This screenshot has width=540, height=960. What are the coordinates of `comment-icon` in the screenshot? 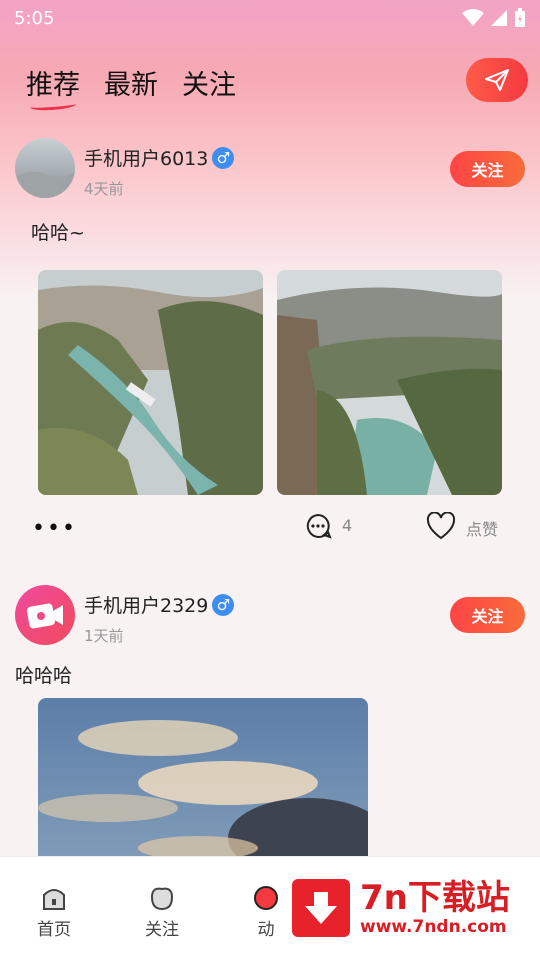 It's located at (318, 526).